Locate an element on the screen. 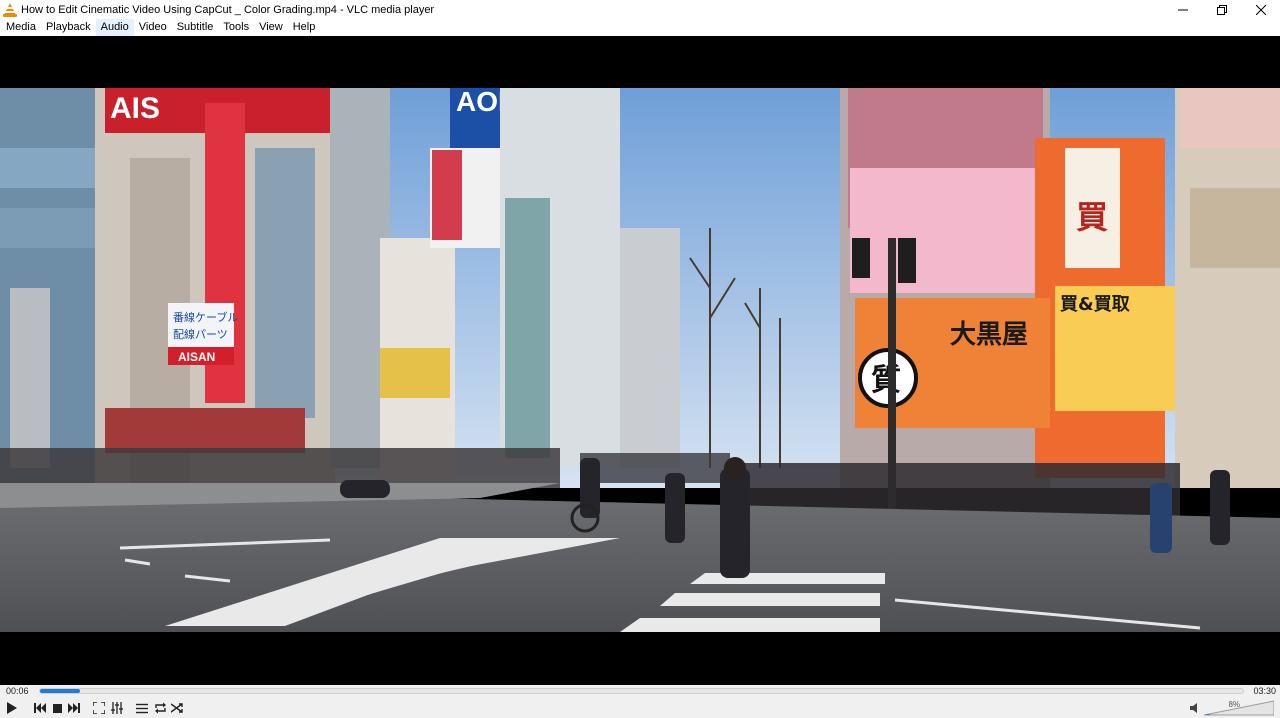 This screenshot has width=1280, height=718. shuffle-button is located at coordinates (177, 708).